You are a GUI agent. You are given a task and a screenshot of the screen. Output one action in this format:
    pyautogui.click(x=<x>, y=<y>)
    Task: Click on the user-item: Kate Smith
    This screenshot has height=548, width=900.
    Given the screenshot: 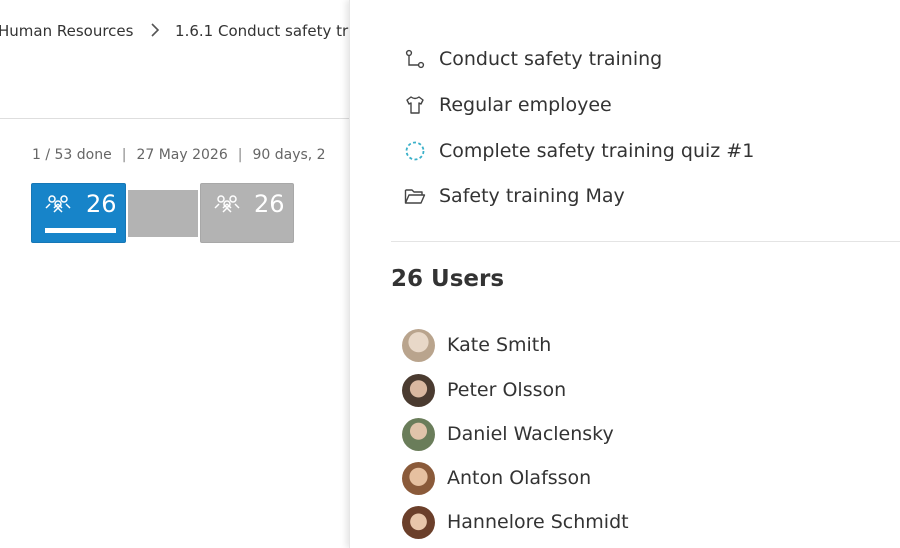 What is the action you would take?
    pyautogui.click(x=476, y=345)
    